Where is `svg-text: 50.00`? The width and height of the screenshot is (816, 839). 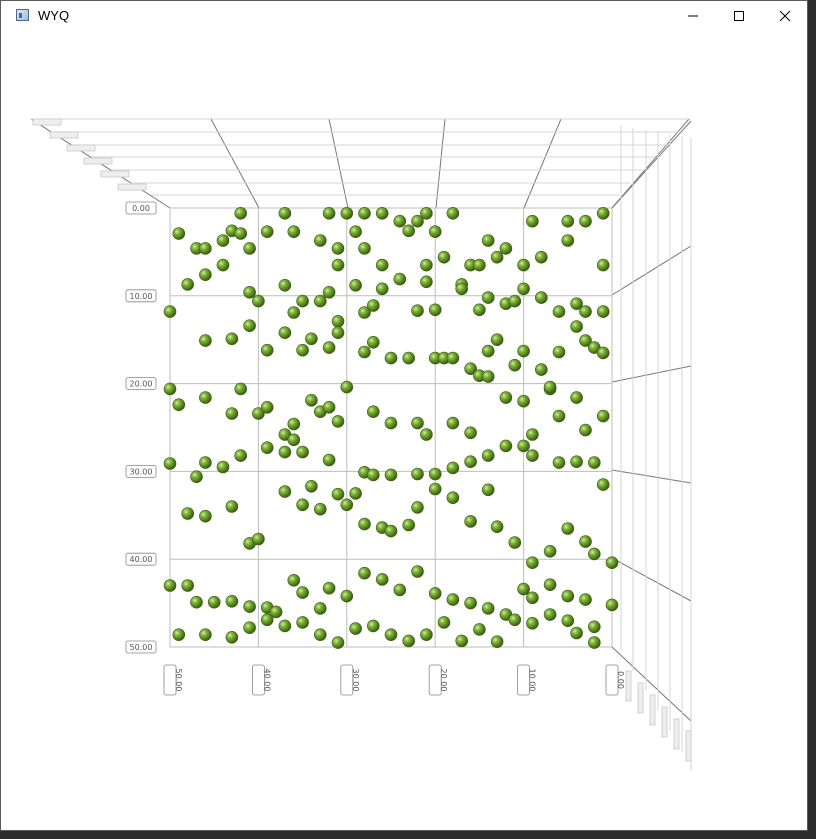
svg-text: 50.00 is located at coordinates (178, 680).